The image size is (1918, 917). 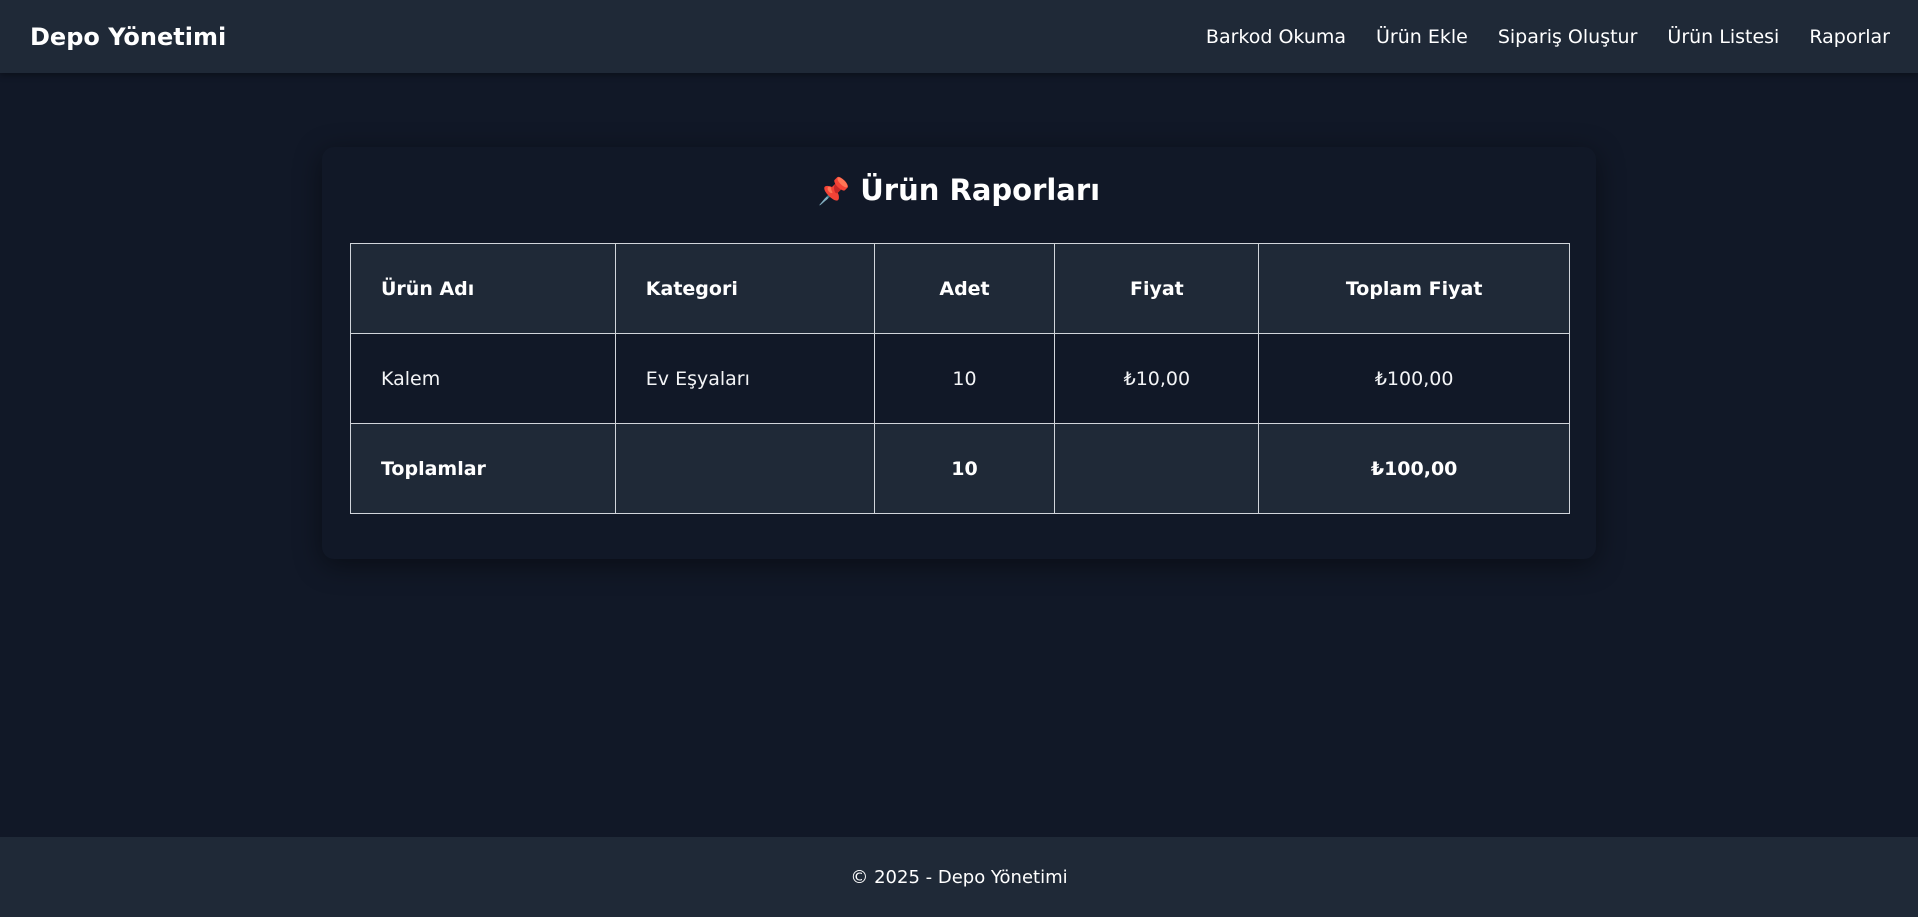 I want to click on column-header-toplam-fiyat: Toplam Fiyat, so click(x=1414, y=288).